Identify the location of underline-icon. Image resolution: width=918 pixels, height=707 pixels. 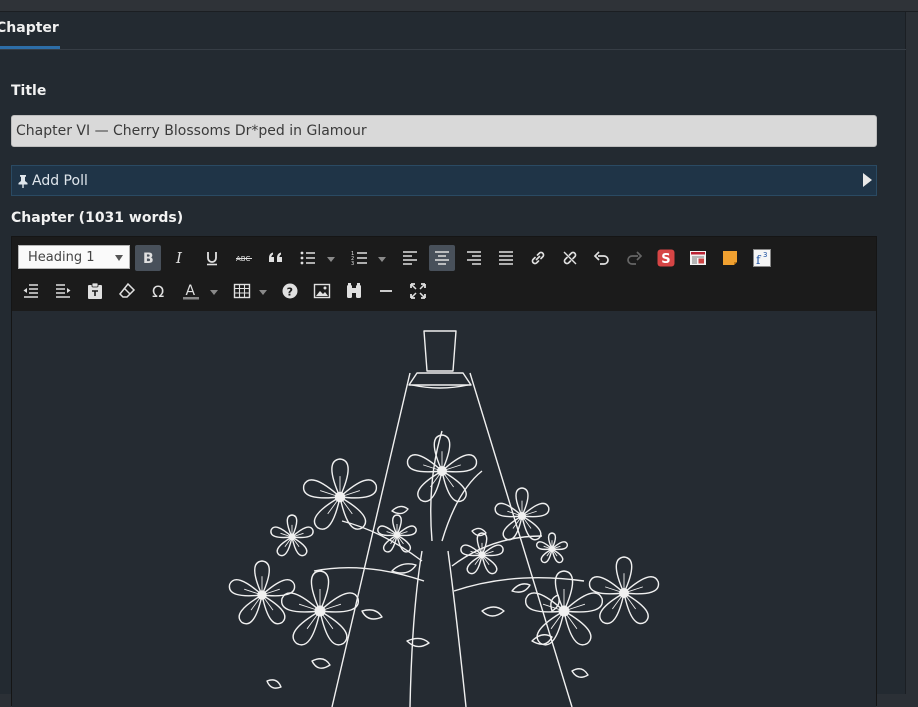
(212, 259).